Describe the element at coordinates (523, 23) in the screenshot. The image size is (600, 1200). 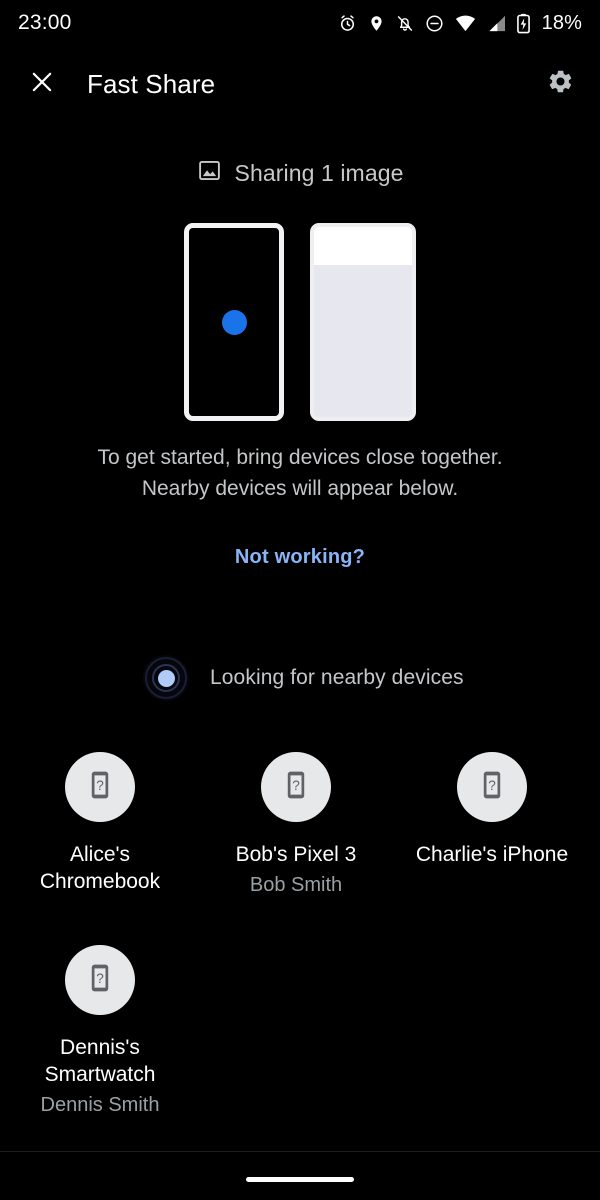
I see `battery-charging-icon` at that location.